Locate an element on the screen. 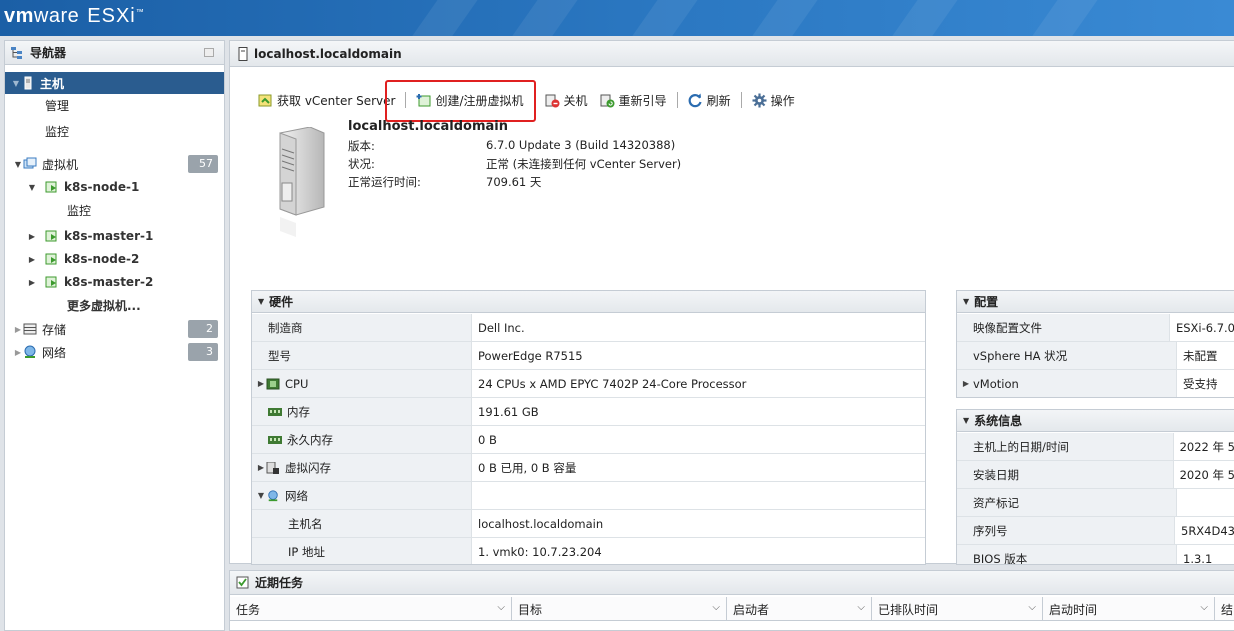 Image resolution: width=1234 pixels, height=631 pixels. column-task: 任务 ⌵ is located at coordinates (371, 609).